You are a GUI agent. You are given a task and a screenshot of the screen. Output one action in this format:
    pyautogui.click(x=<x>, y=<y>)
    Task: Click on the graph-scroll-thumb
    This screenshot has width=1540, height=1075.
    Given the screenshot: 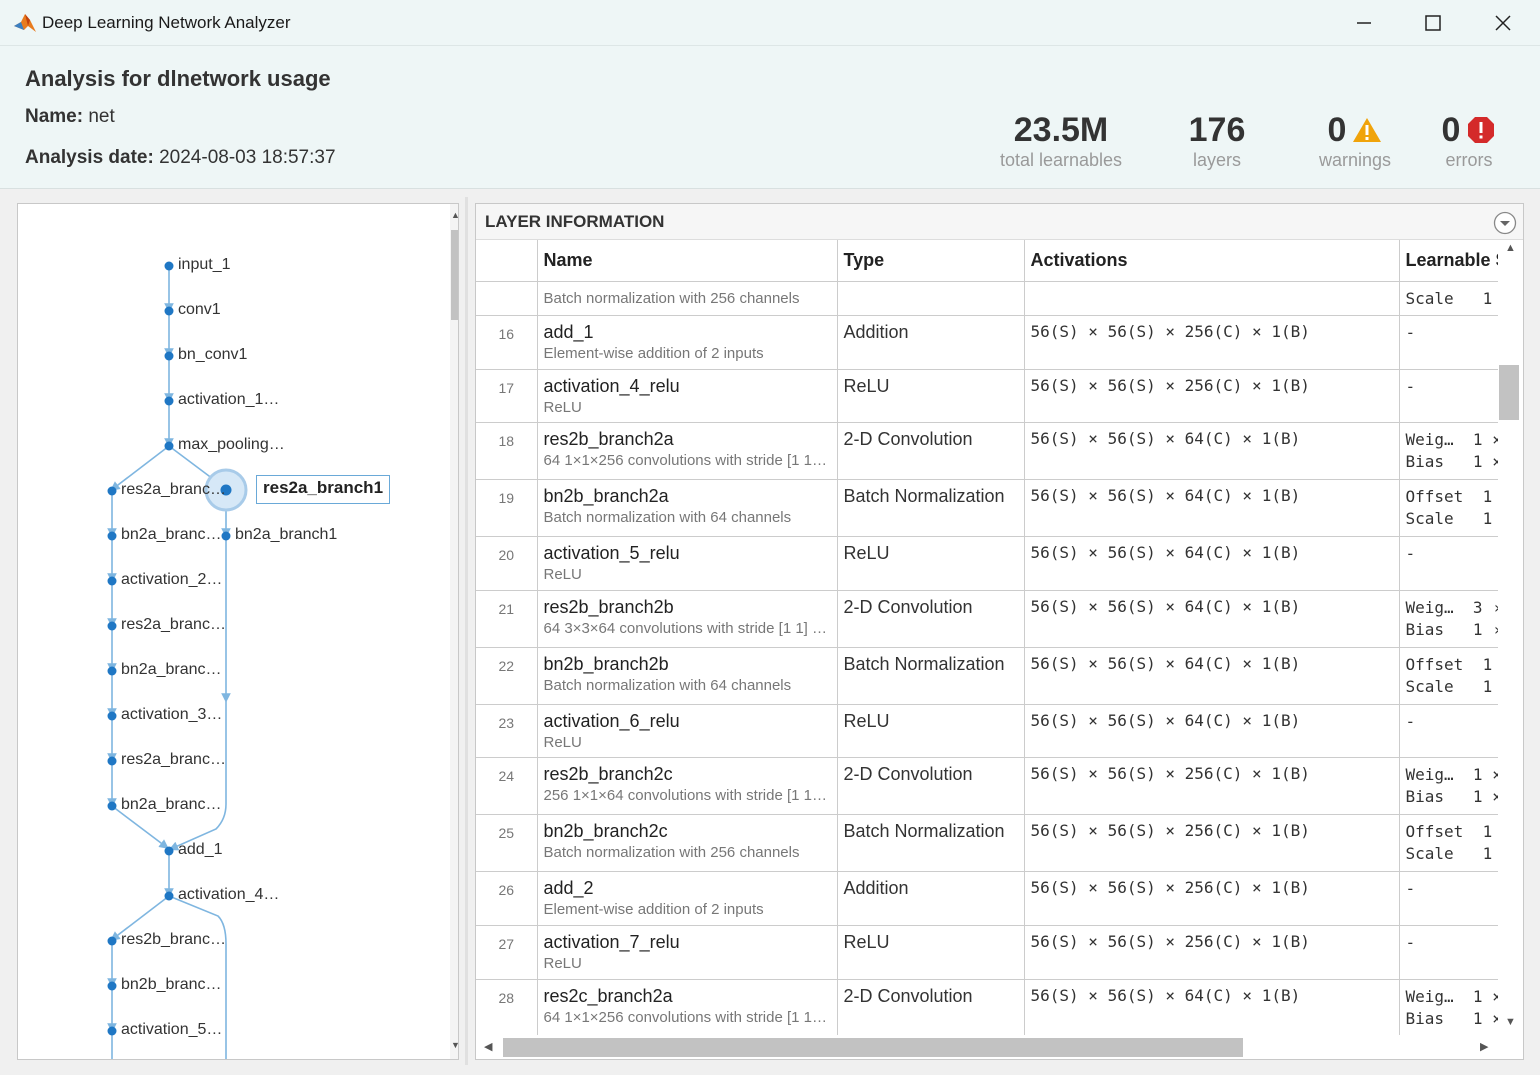 What is the action you would take?
    pyautogui.click(x=454, y=275)
    